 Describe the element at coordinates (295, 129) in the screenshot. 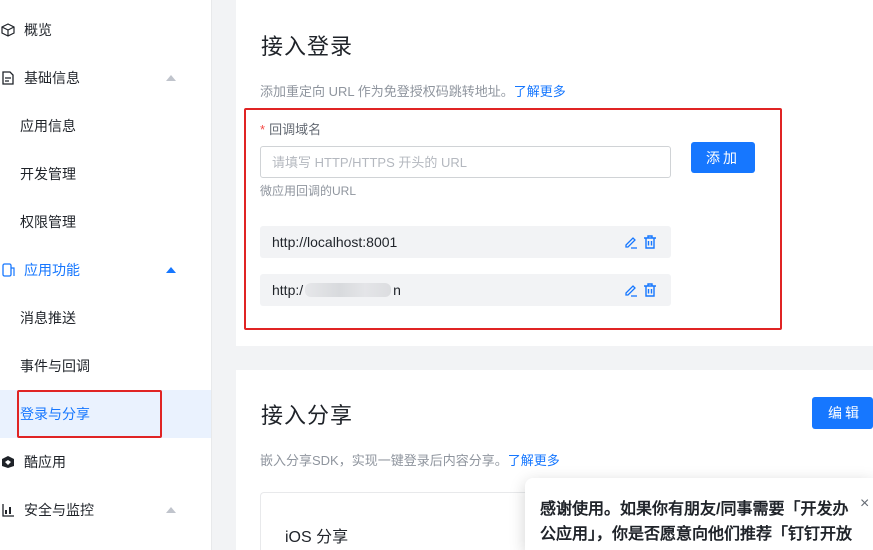

I see `callback-domain-label-text: 回调域名` at that location.